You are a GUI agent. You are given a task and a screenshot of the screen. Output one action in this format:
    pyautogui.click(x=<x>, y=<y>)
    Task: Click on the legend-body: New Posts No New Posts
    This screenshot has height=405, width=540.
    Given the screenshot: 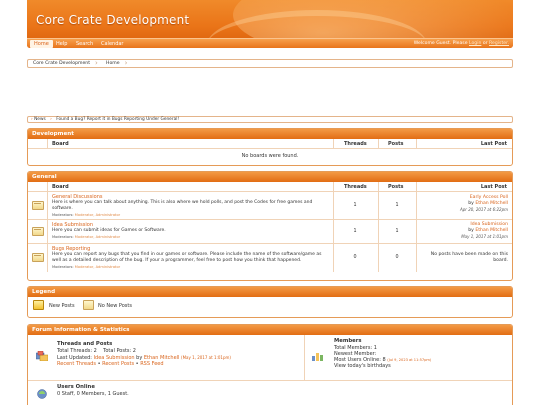 What is the action you would take?
    pyautogui.click(x=270, y=305)
    